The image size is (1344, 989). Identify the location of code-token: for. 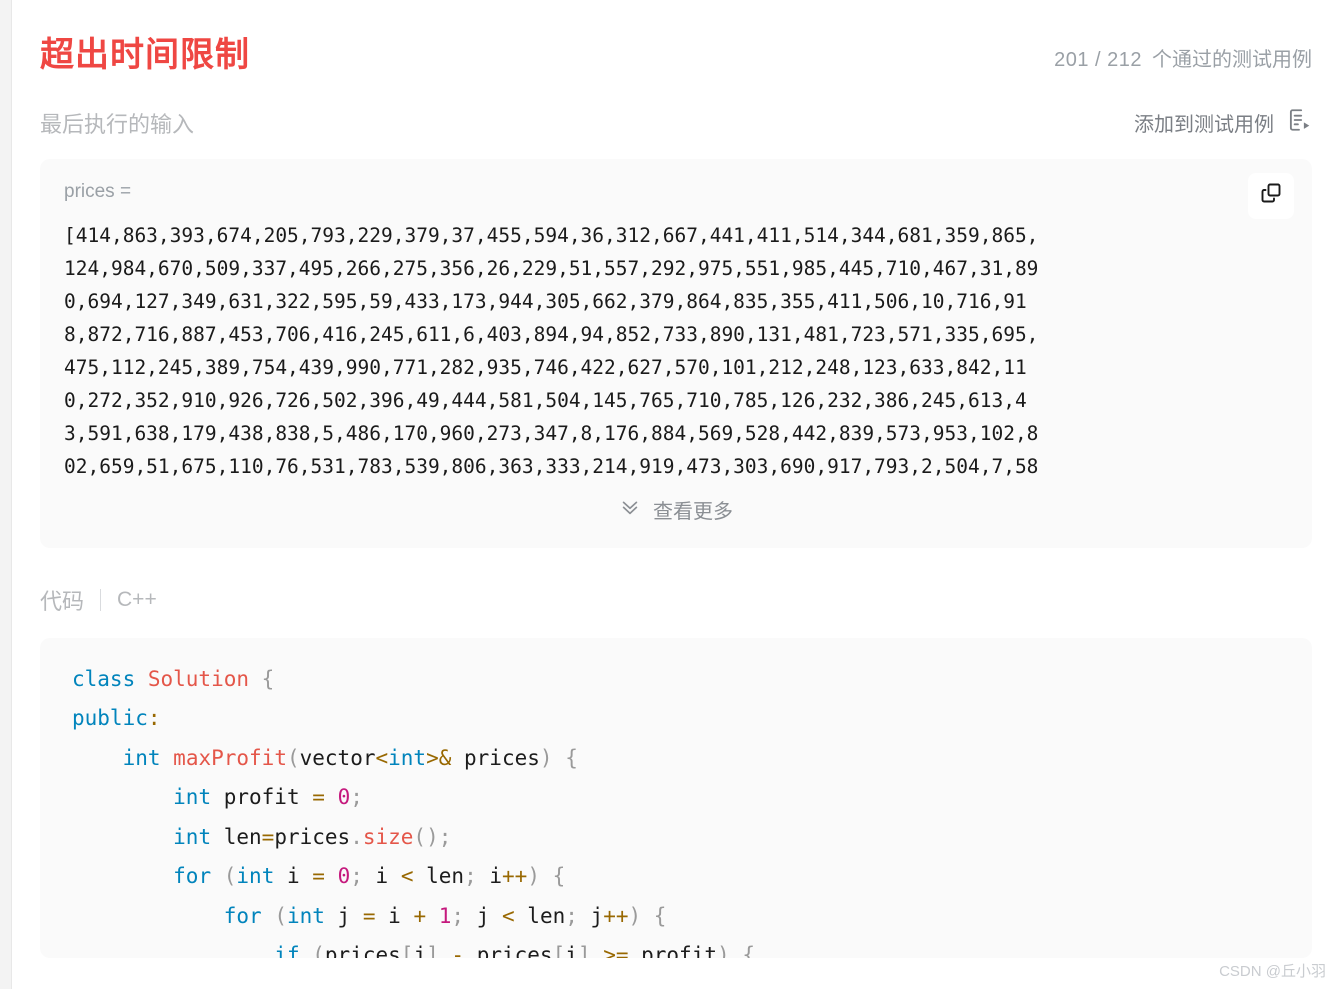
(192, 876).